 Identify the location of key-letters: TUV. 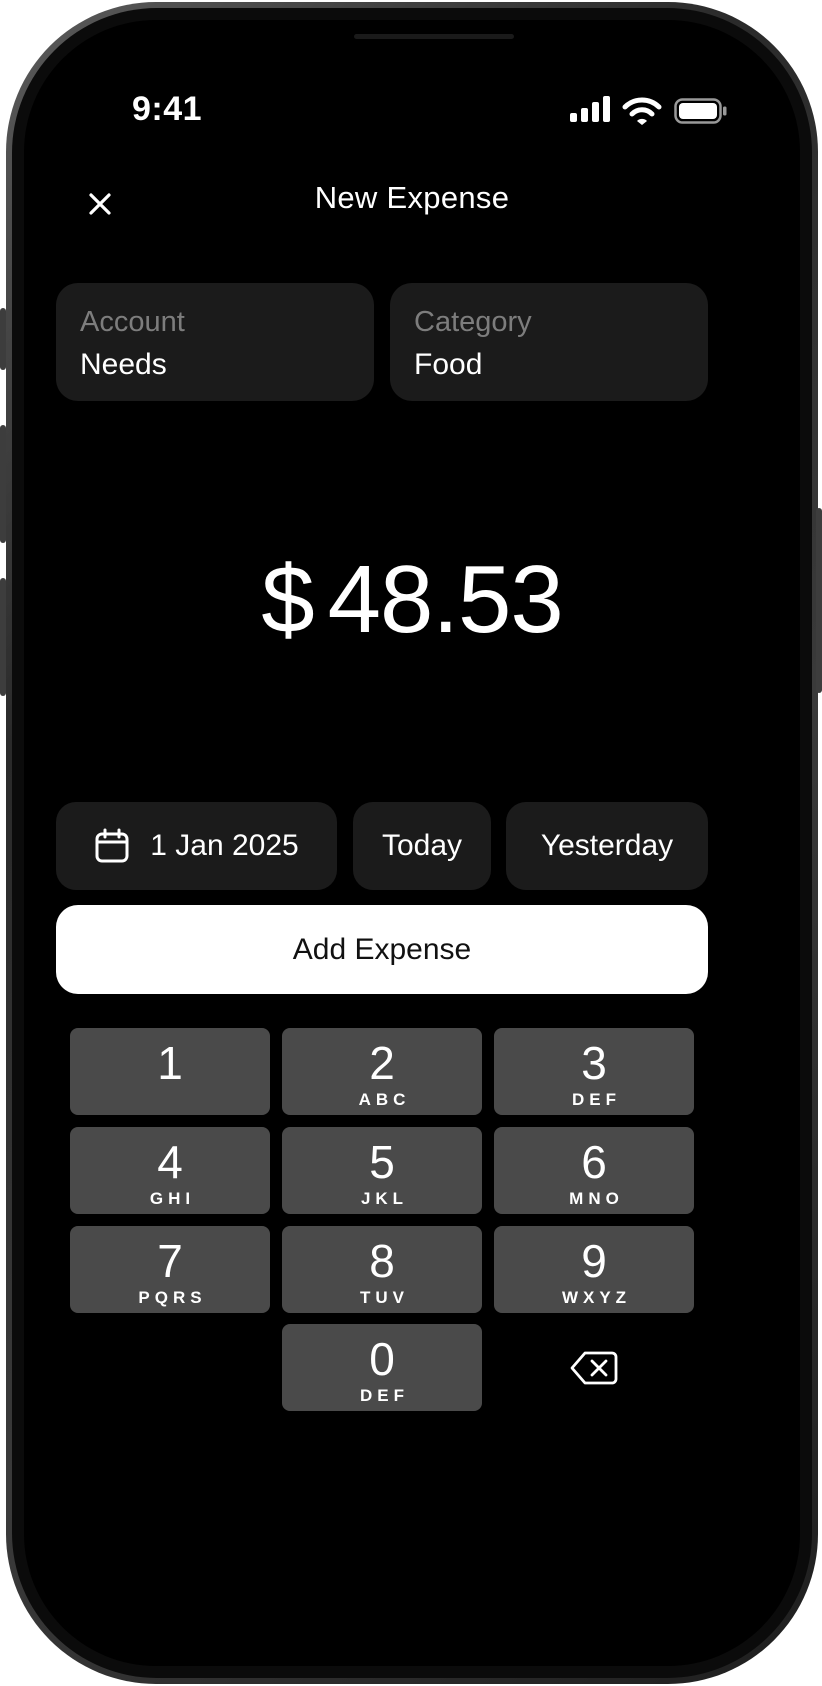
(384, 1297).